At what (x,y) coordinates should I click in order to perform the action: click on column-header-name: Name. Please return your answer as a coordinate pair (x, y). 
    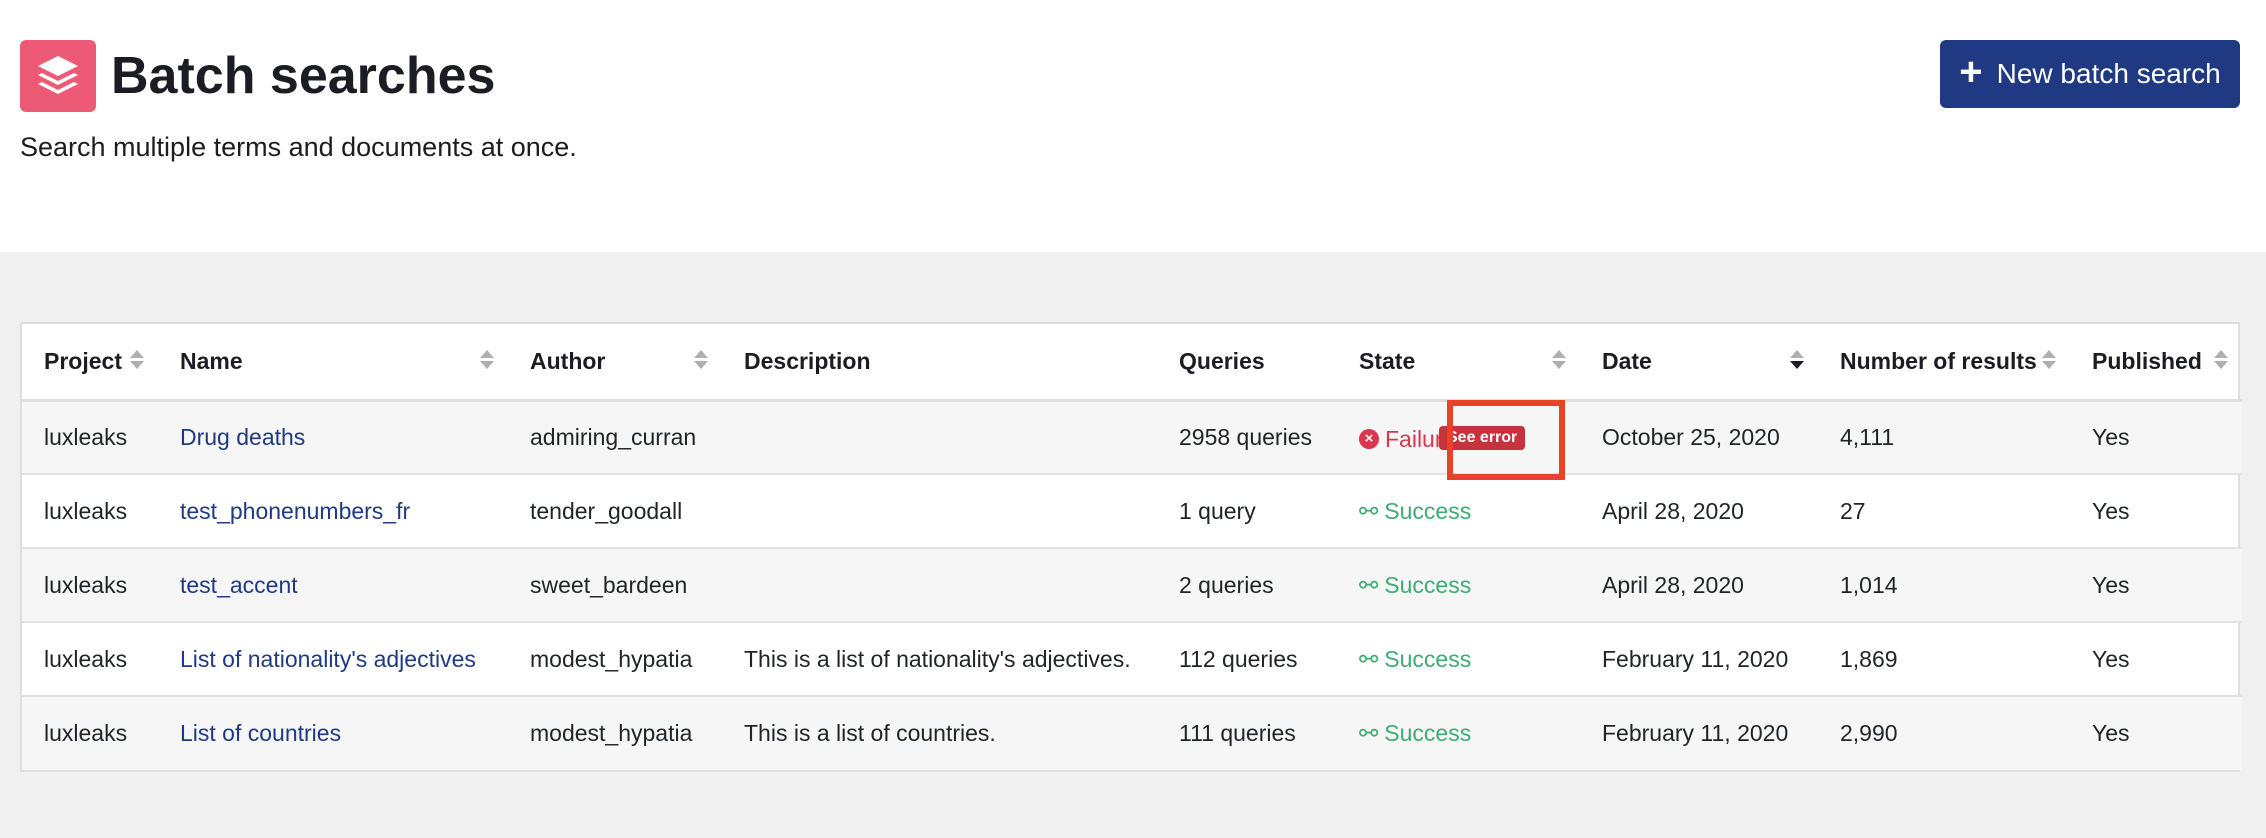
    Looking at the image, I should click on (333, 363).